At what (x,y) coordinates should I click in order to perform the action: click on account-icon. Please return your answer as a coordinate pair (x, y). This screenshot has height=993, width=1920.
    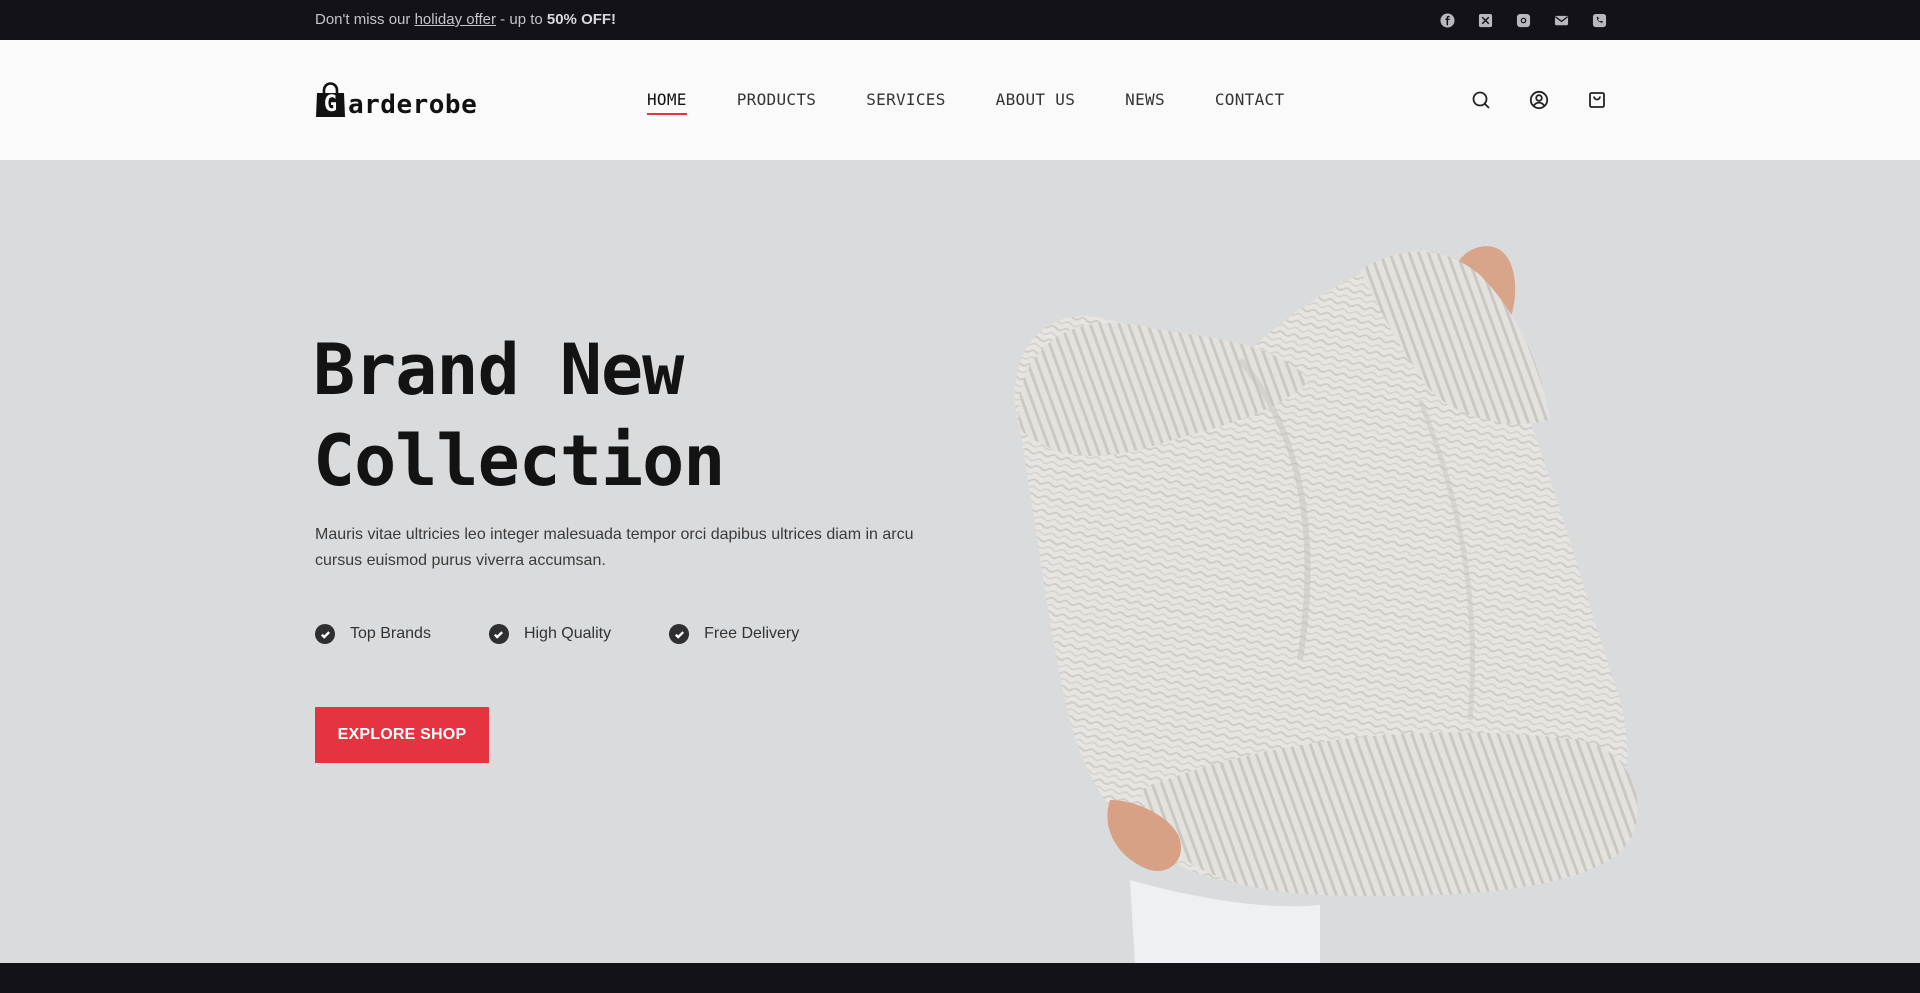
    Looking at the image, I should click on (1539, 100).